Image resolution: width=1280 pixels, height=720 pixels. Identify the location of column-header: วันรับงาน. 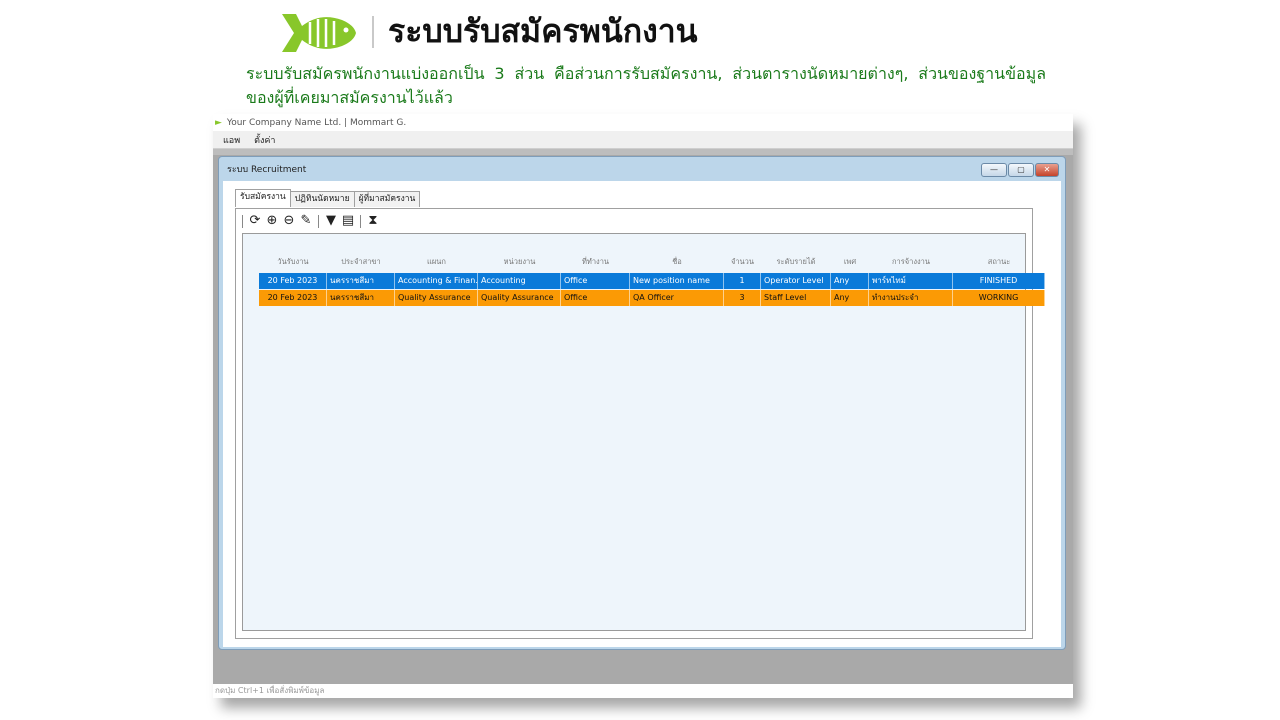
(293, 262).